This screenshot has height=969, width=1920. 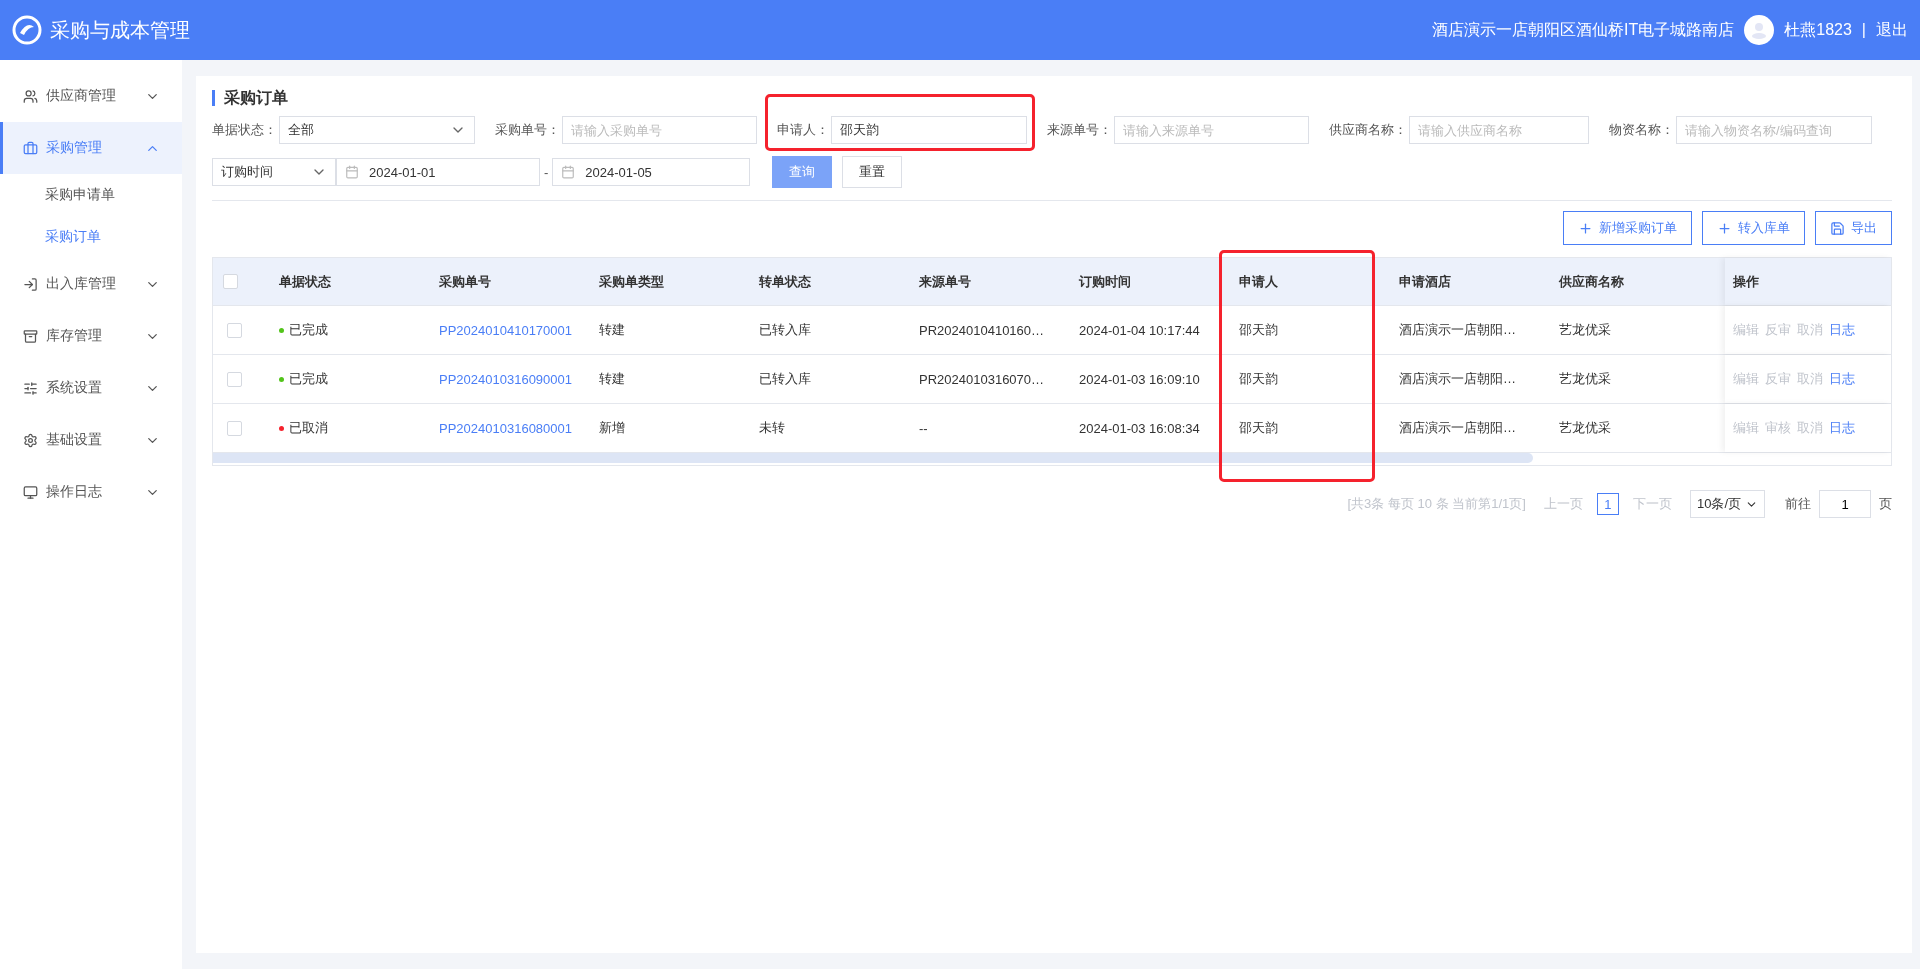 I want to click on end-date-field: 2024-01-05, so click(x=651, y=172).